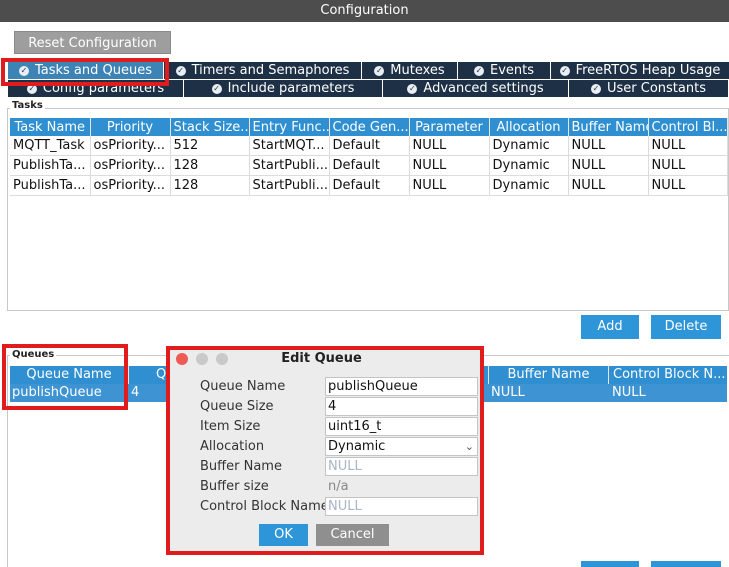 The height and width of the screenshot is (567, 729). What do you see at coordinates (291, 88) in the screenshot?
I see `tab-label: Include parameters` at bounding box center [291, 88].